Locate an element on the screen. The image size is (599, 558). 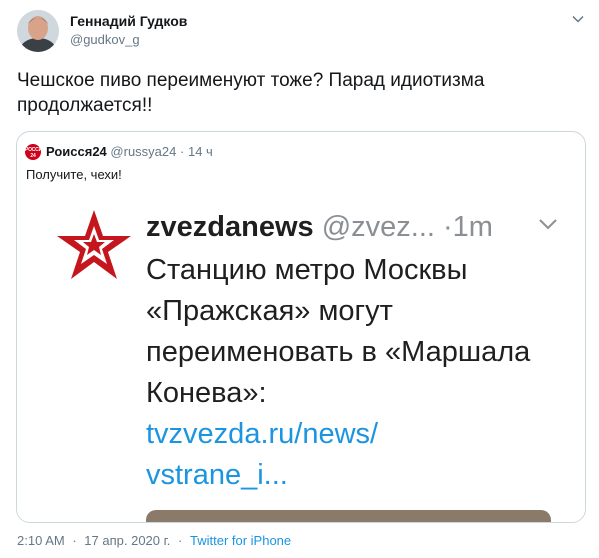
tweet-source-link: Twitter for iPhone is located at coordinates (240, 540).